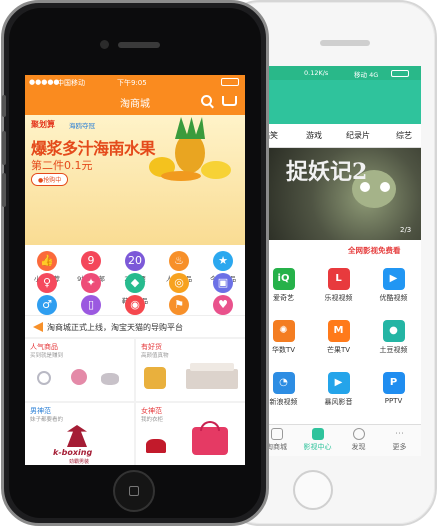 The height and width of the screenshot is (528, 441). Describe the element at coordinates (43, 124) in the screenshot. I see `banner-brand-left: 聚划算` at that location.